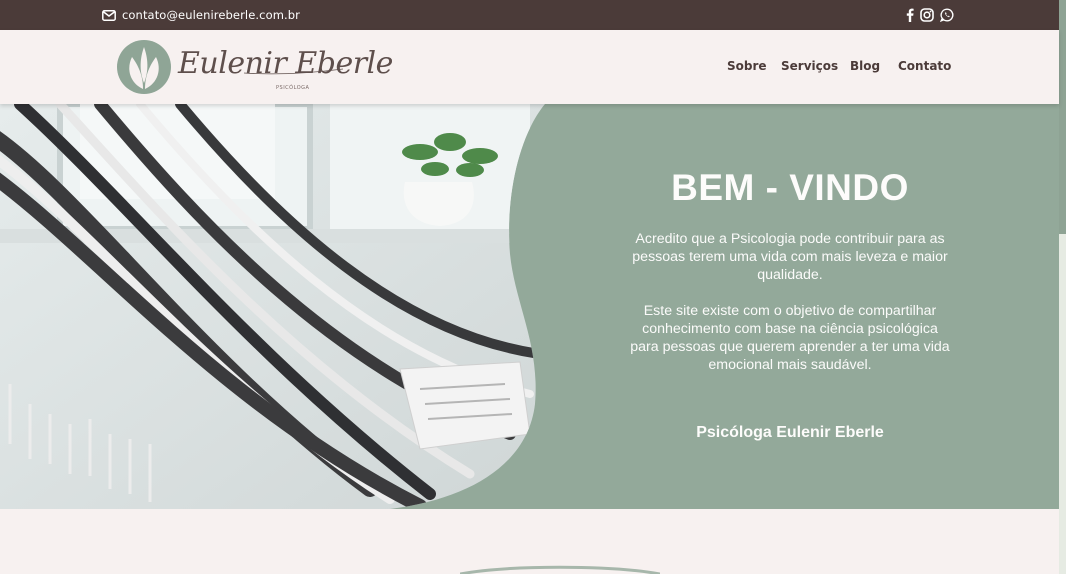  What do you see at coordinates (529, 15) in the screenshot?
I see `top-bar: contato@eulenireberle.com.br` at bounding box center [529, 15].